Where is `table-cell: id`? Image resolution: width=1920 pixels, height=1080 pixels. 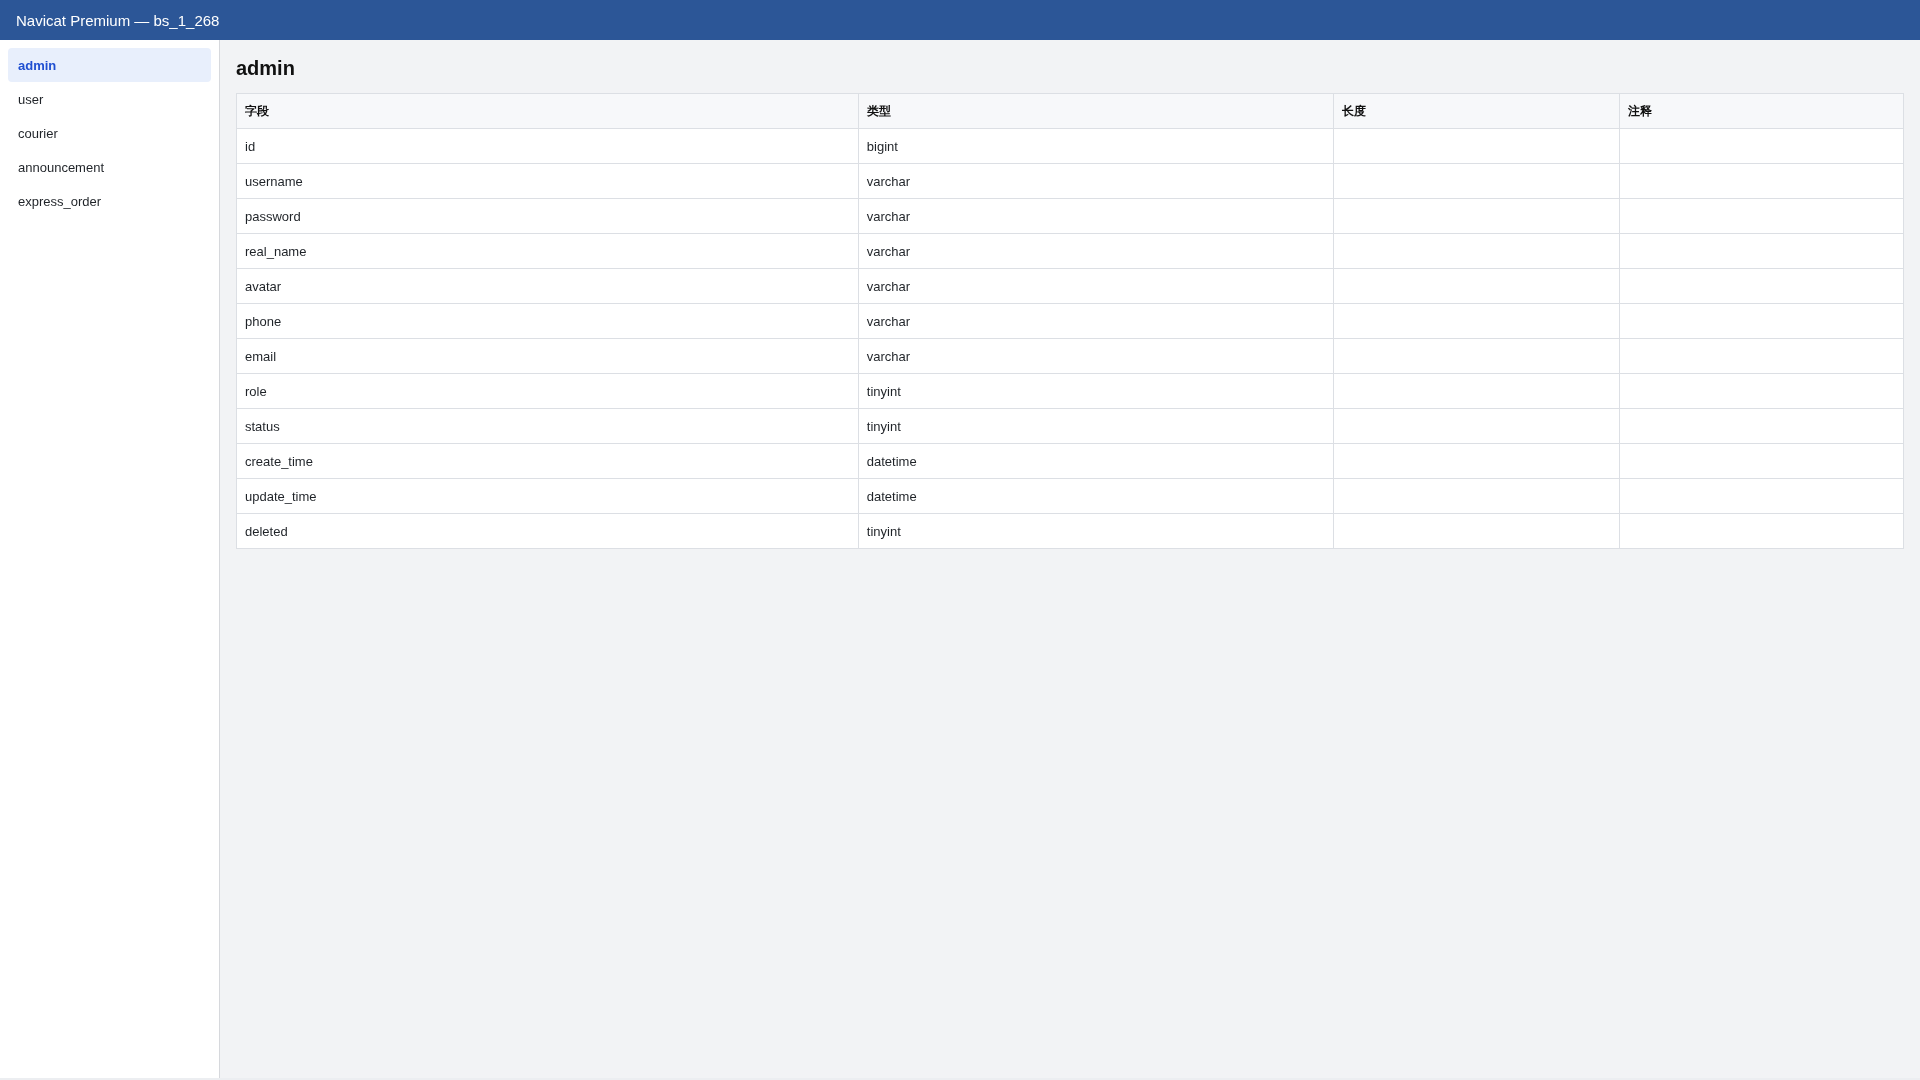 table-cell: id is located at coordinates (547, 146).